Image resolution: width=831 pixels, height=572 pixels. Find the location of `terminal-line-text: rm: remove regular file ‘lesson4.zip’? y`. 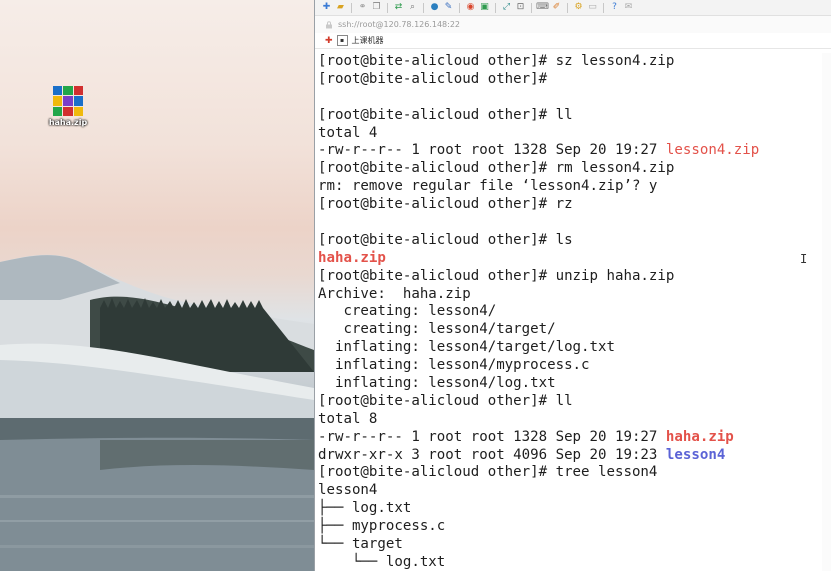

terminal-line-text: rm: remove regular file ‘lesson4.zip’? y is located at coordinates (488, 186).